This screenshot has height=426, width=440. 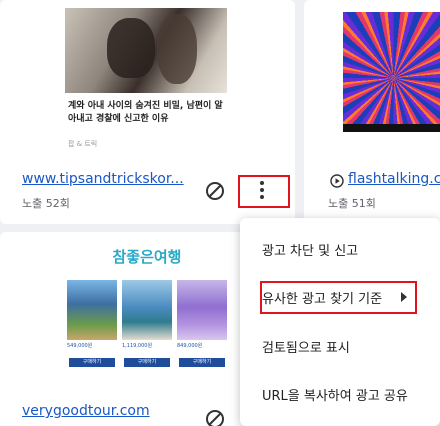 I want to click on ad-creative, so click(x=391, y=72).